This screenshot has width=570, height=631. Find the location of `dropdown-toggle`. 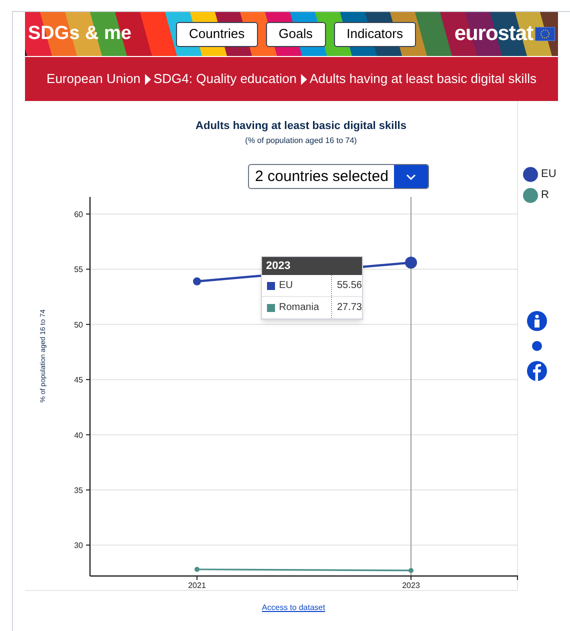

dropdown-toggle is located at coordinates (411, 176).